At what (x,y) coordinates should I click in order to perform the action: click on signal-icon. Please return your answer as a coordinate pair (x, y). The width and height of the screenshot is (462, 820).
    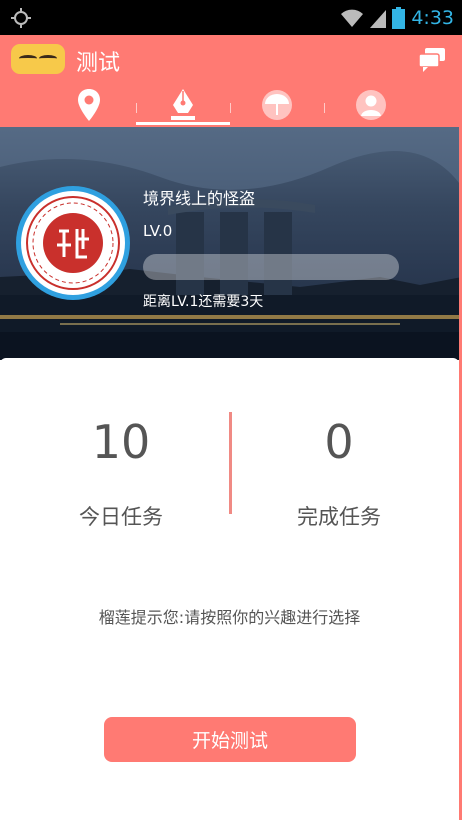
    Looking at the image, I should click on (378, 19).